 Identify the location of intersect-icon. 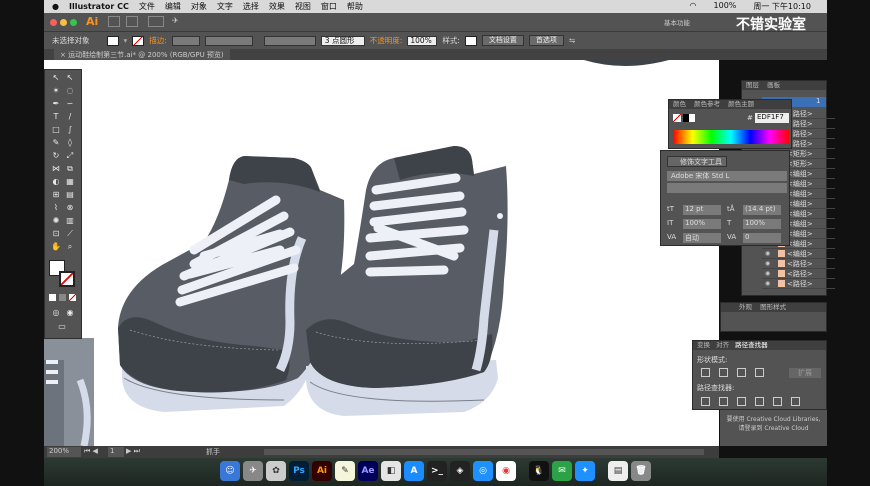
(741, 372).